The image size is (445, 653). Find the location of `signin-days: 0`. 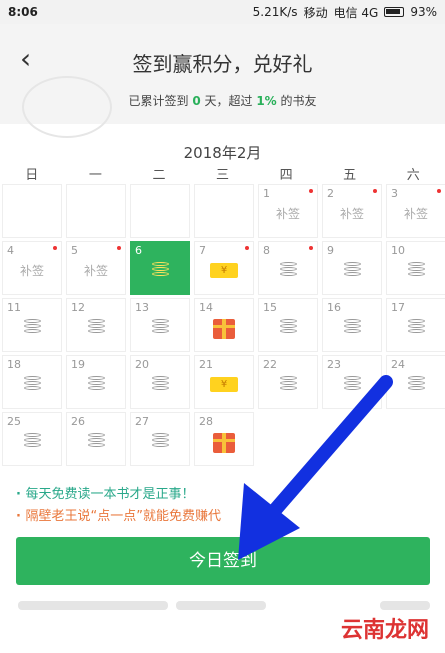

signin-days: 0 is located at coordinates (196, 101).